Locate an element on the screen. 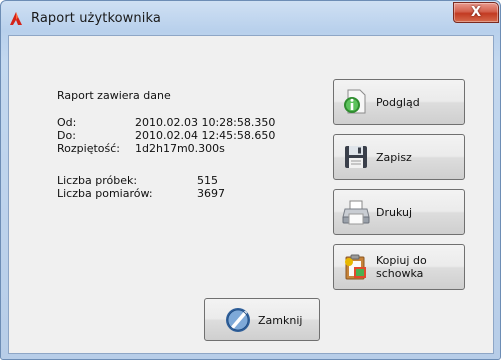 The height and width of the screenshot is (360, 501). preview-button: Podgląd is located at coordinates (399, 102).